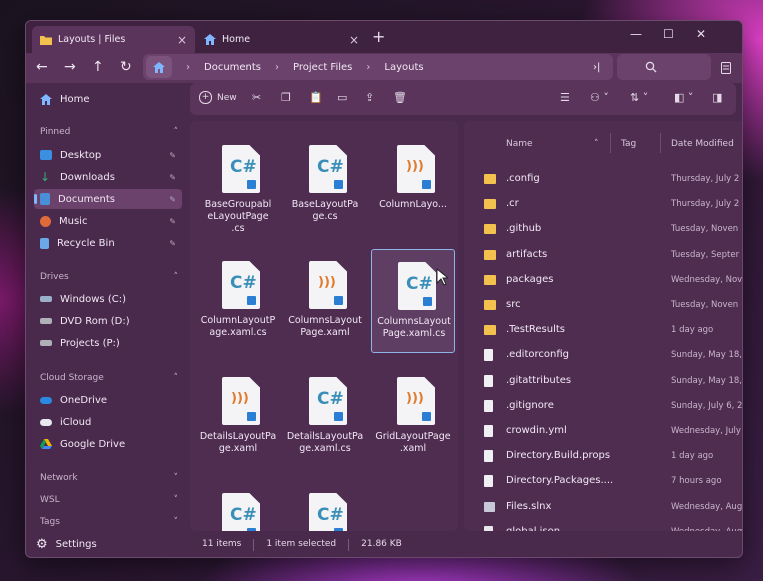  I want to click on sort-ascending-icon: ˄, so click(596, 144).